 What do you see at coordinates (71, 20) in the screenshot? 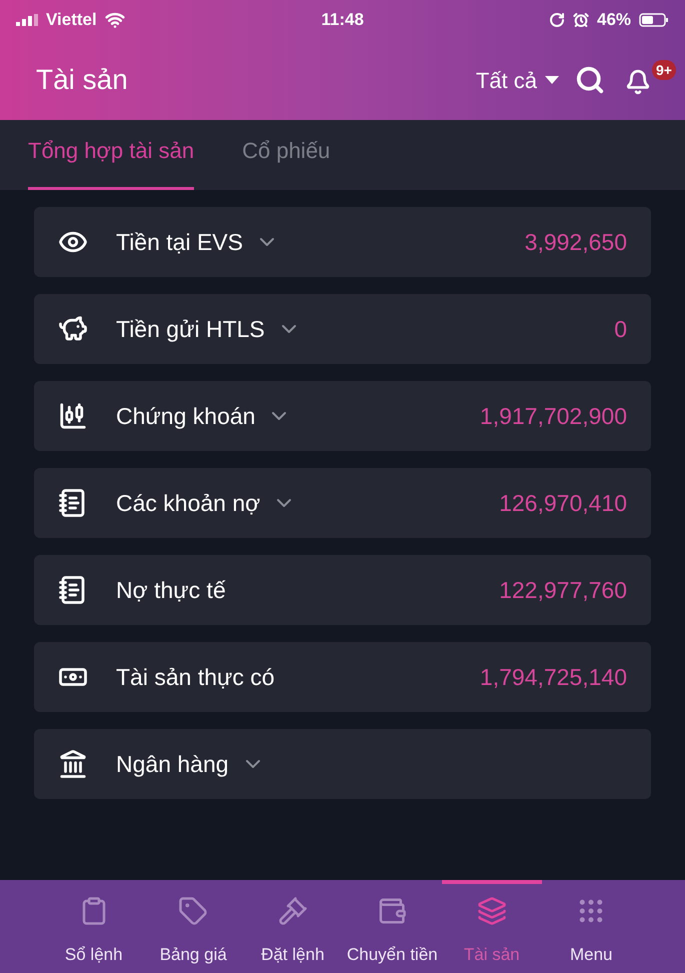
I see `carrier-name: Viettel` at bounding box center [71, 20].